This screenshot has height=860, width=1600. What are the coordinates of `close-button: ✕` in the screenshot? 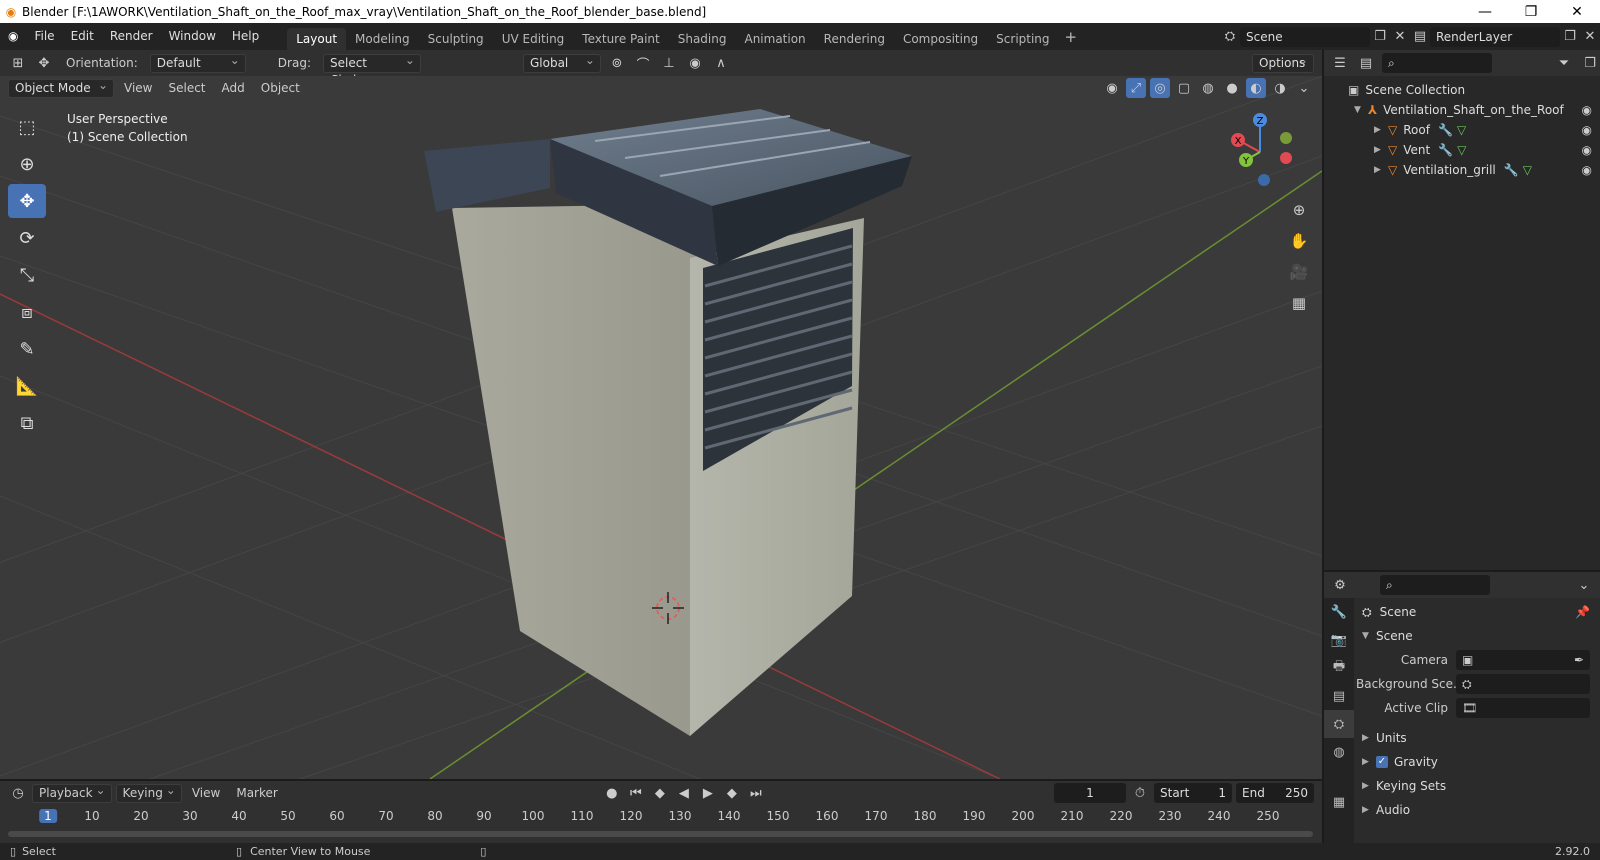 It's located at (1577, 12).